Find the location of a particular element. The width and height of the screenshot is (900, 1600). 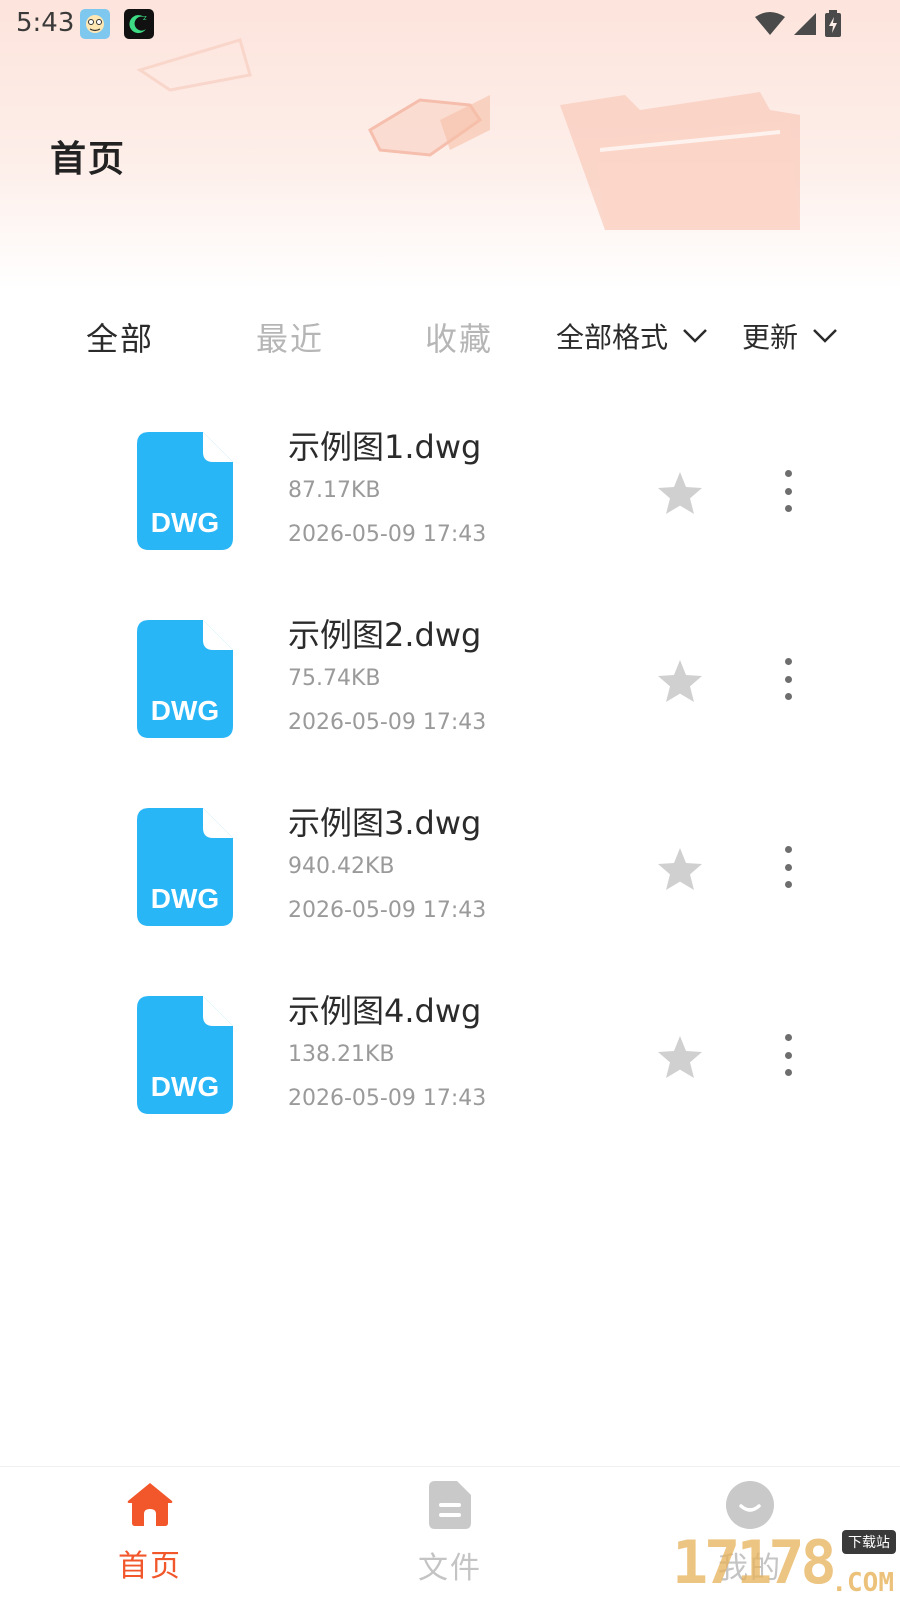

sort-label: 更新 is located at coordinates (770, 337).